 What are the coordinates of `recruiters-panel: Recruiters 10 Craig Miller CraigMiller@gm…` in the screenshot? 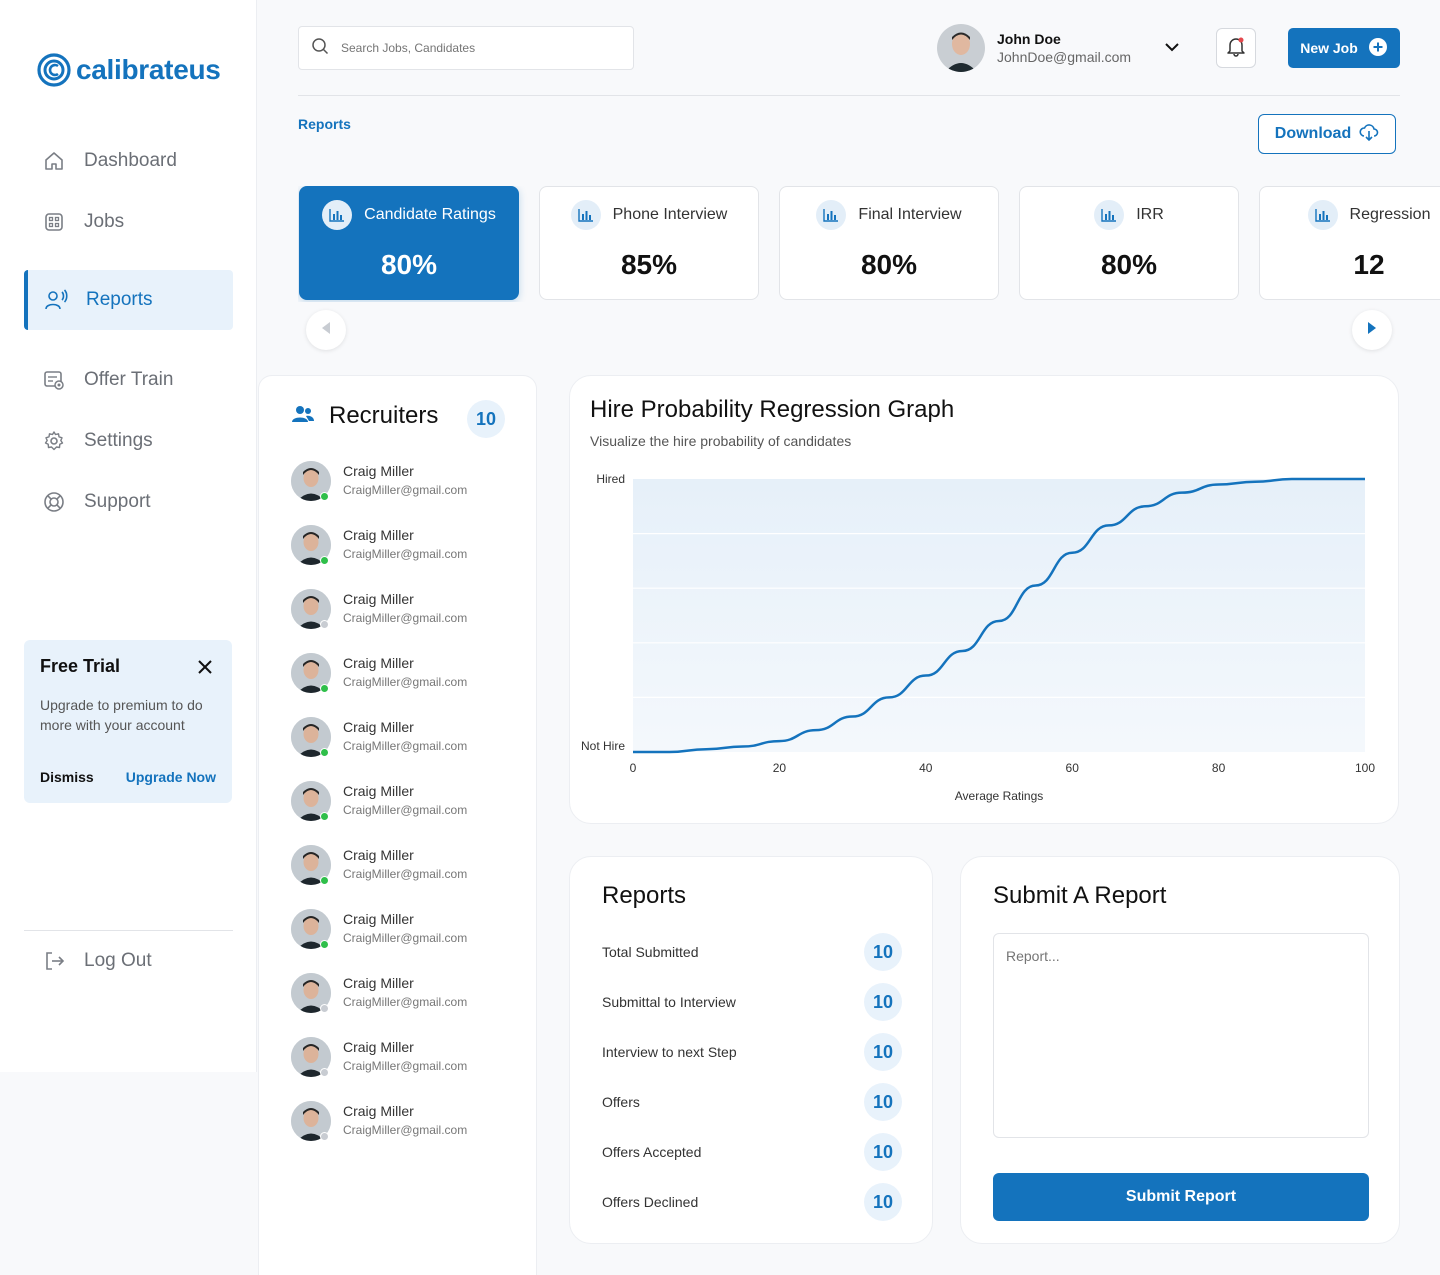 It's located at (397, 825).